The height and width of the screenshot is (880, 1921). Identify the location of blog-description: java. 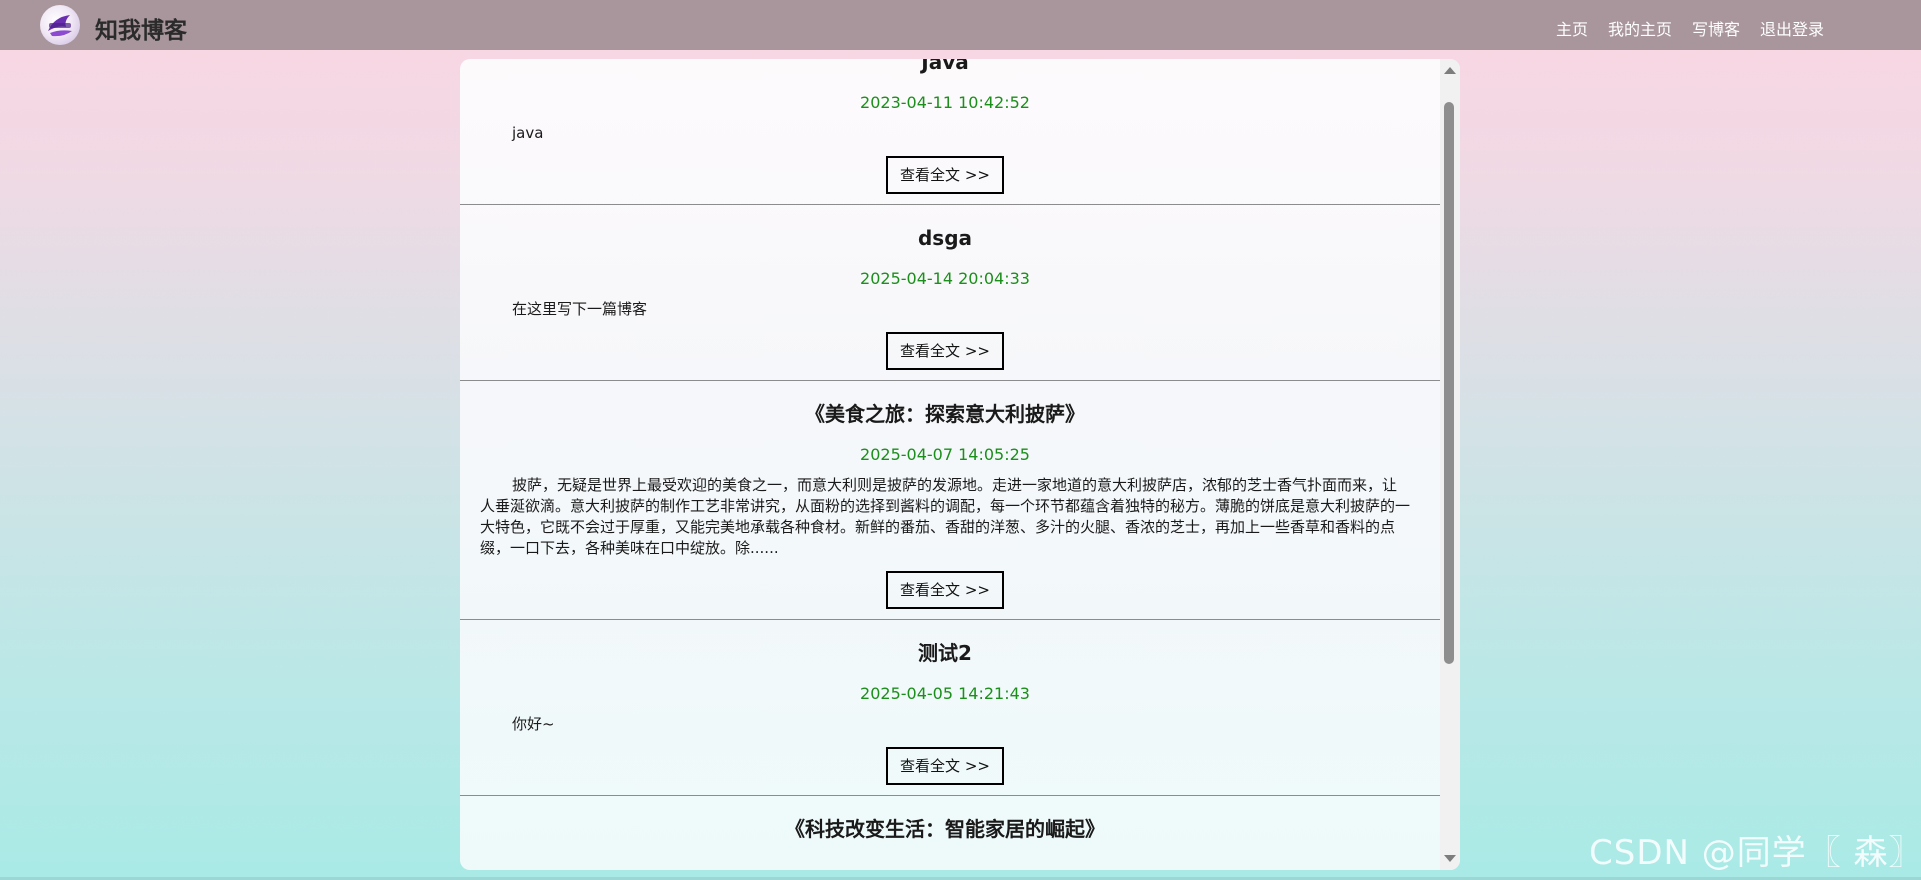
(528, 133).